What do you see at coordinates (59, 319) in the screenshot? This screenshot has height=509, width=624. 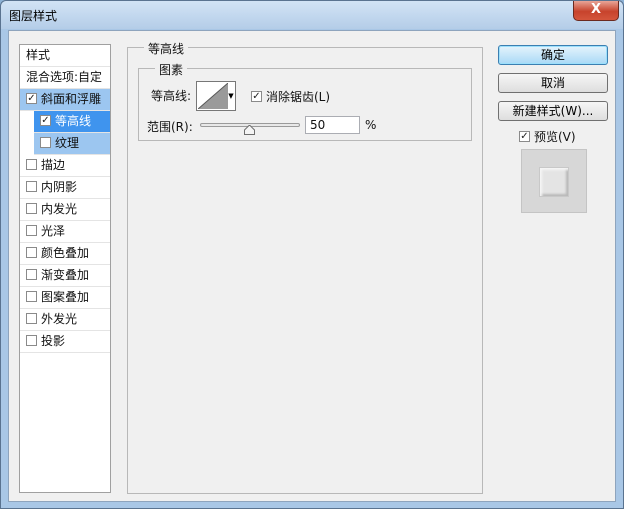 I see `style-item-label: 外发光` at bounding box center [59, 319].